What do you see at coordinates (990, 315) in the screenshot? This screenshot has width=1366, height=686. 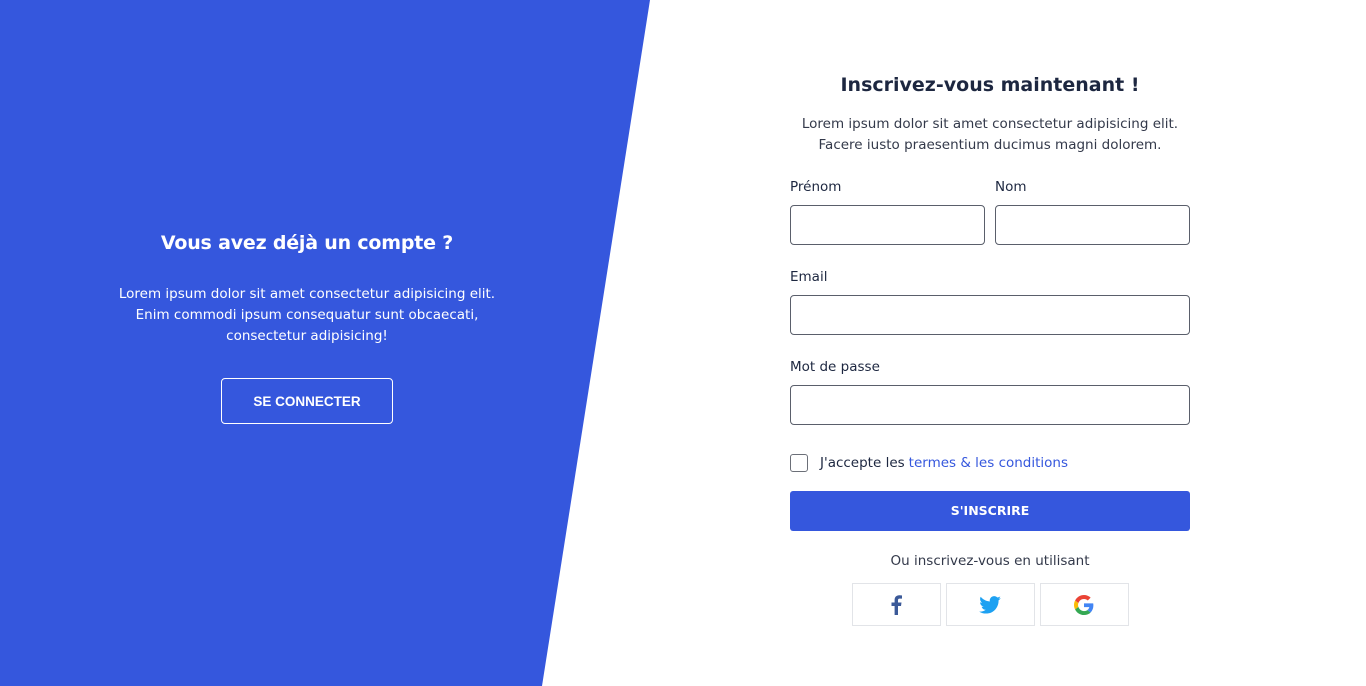 I see `email-input` at bounding box center [990, 315].